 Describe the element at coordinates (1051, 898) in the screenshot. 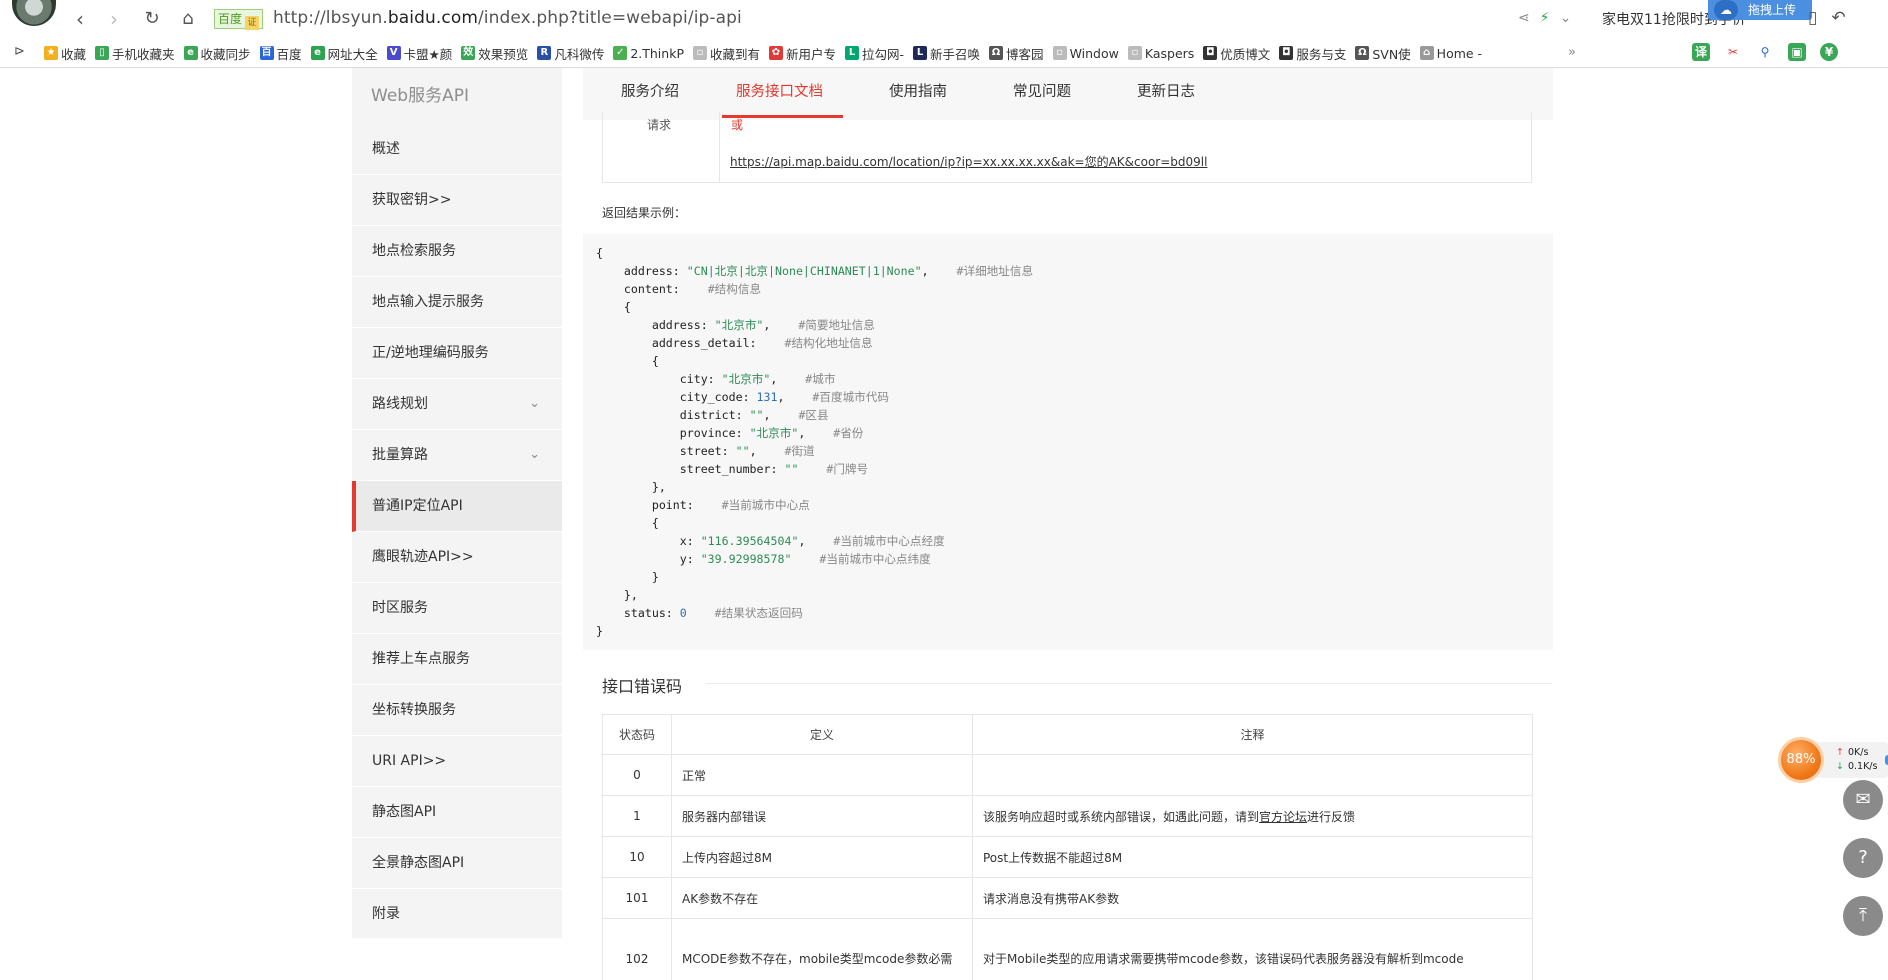

I see `note-text: 请求消息没有携带AK参数` at that location.